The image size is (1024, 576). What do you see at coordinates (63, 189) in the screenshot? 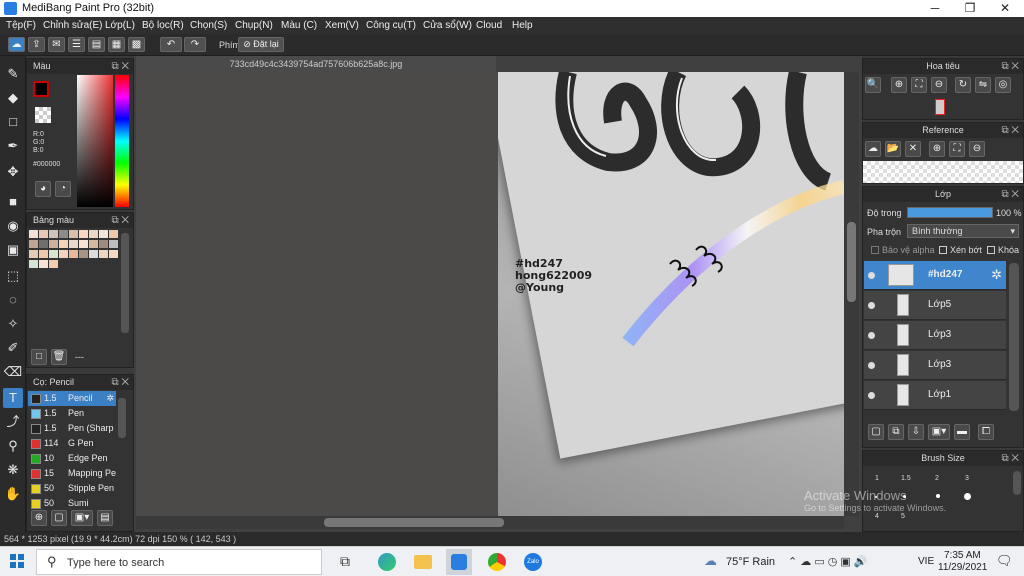
I see `color-set-icon: ◔` at bounding box center [63, 189].